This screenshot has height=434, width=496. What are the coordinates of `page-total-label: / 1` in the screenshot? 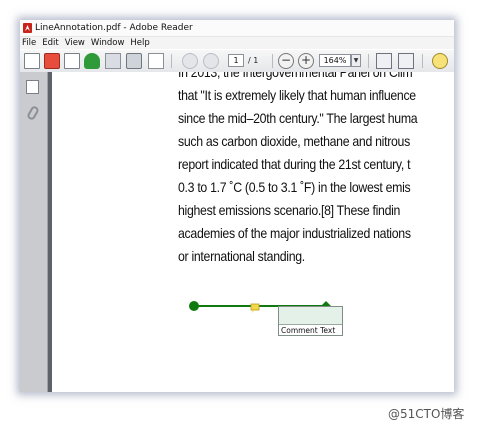 It's located at (253, 60).